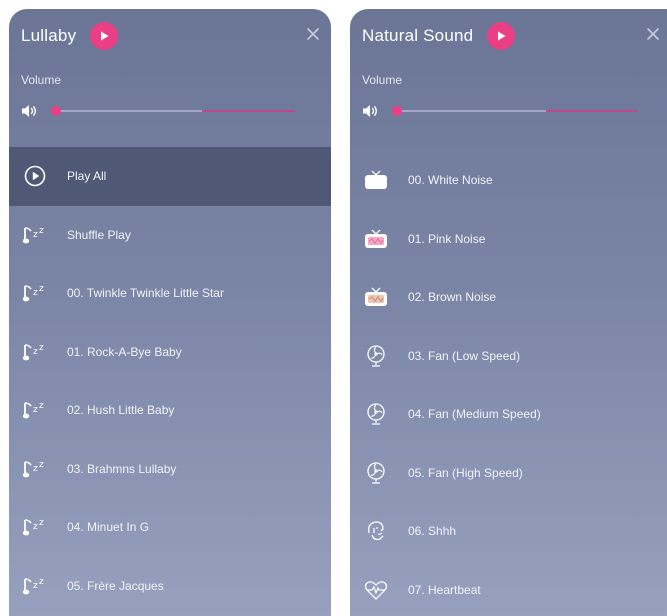  Describe the element at coordinates (376, 180) in the screenshot. I see `tv-icon` at that location.